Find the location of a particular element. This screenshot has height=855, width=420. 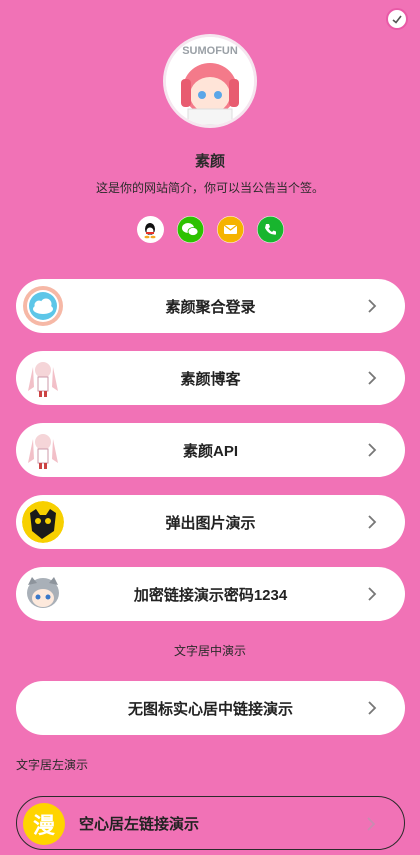

link-label: 素颜博客 is located at coordinates (210, 379).